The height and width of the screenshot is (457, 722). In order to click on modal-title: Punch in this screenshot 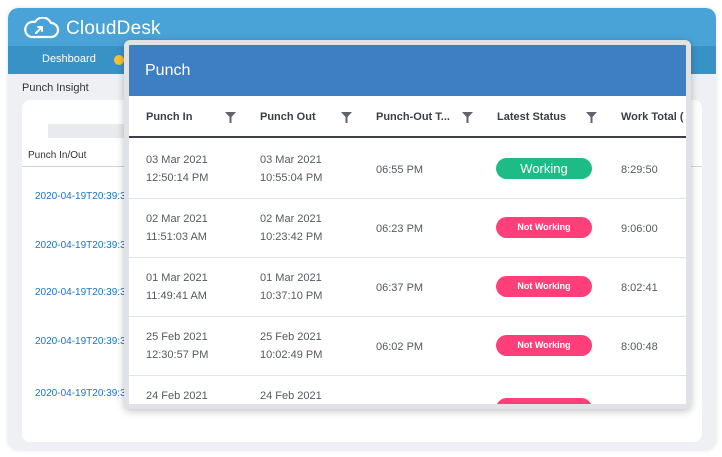, I will do `click(168, 70)`.